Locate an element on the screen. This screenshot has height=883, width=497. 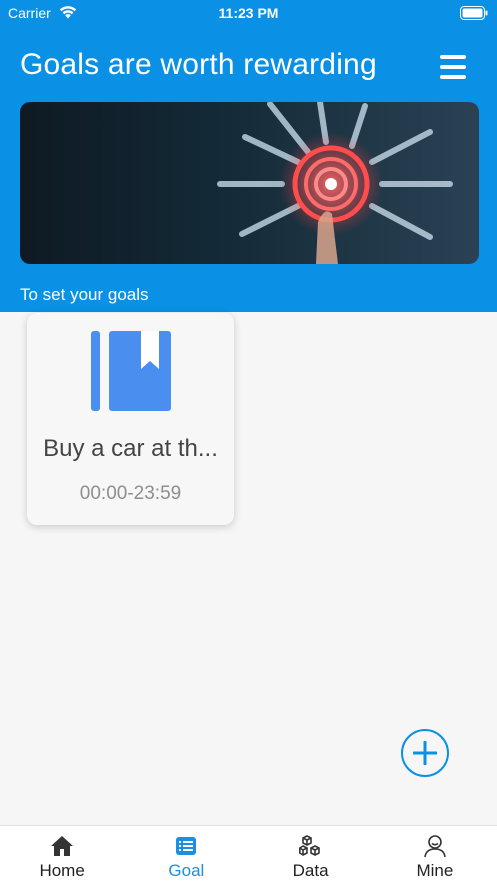
tab-goal: Goal is located at coordinates (186, 854).